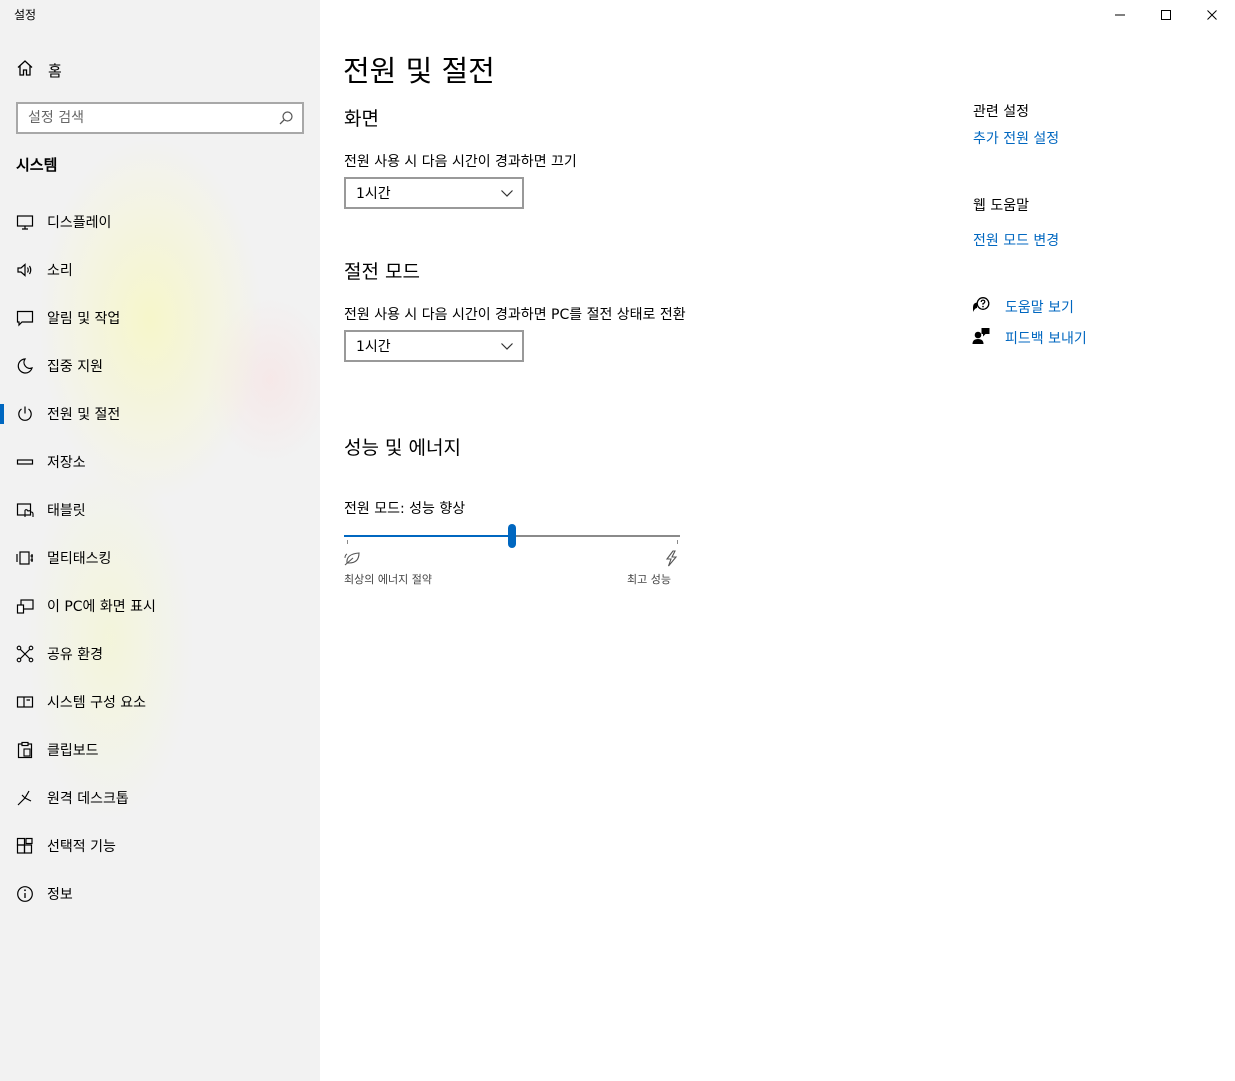 This screenshot has height=1081, width=1235. Describe the element at coordinates (160, 414) in the screenshot. I see `sidebar-item-power-sleep: 전원 및 절전` at that location.